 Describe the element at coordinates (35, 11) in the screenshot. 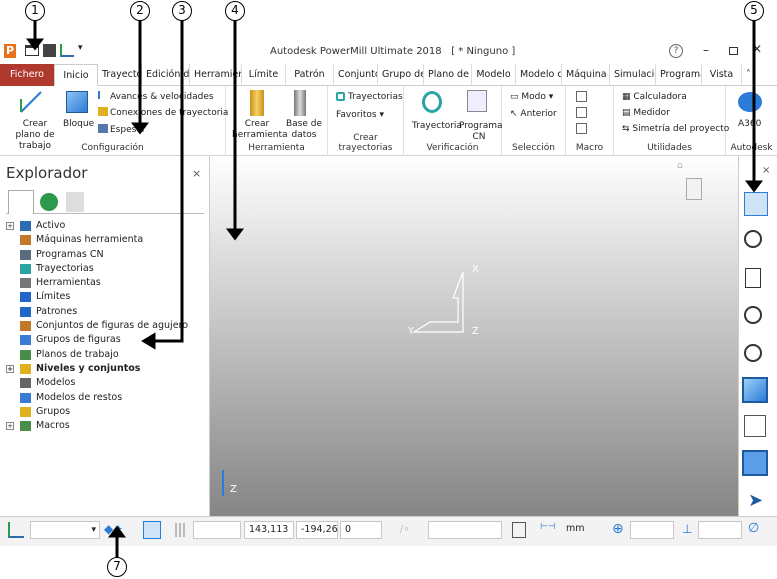

I see `callout-1: 1` at that location.